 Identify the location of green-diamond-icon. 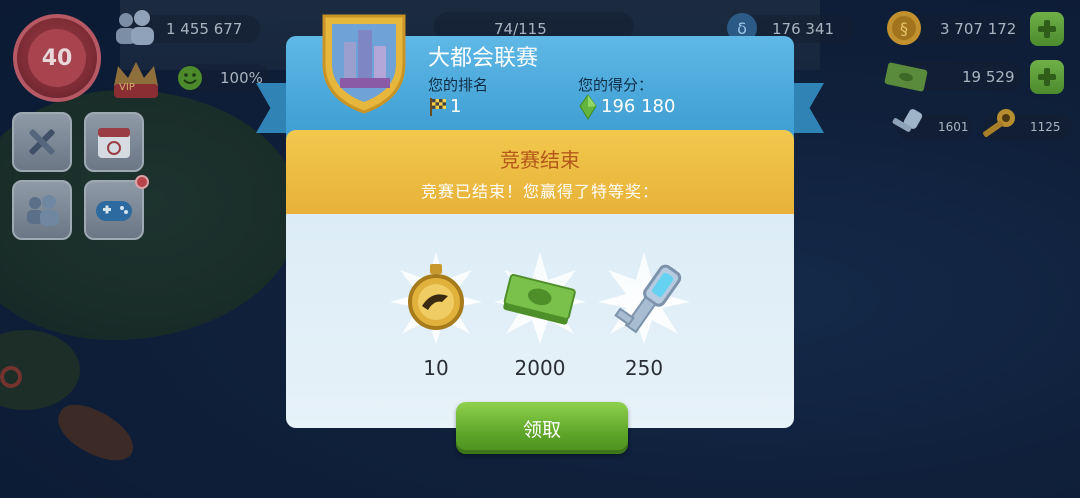
(588, 107).